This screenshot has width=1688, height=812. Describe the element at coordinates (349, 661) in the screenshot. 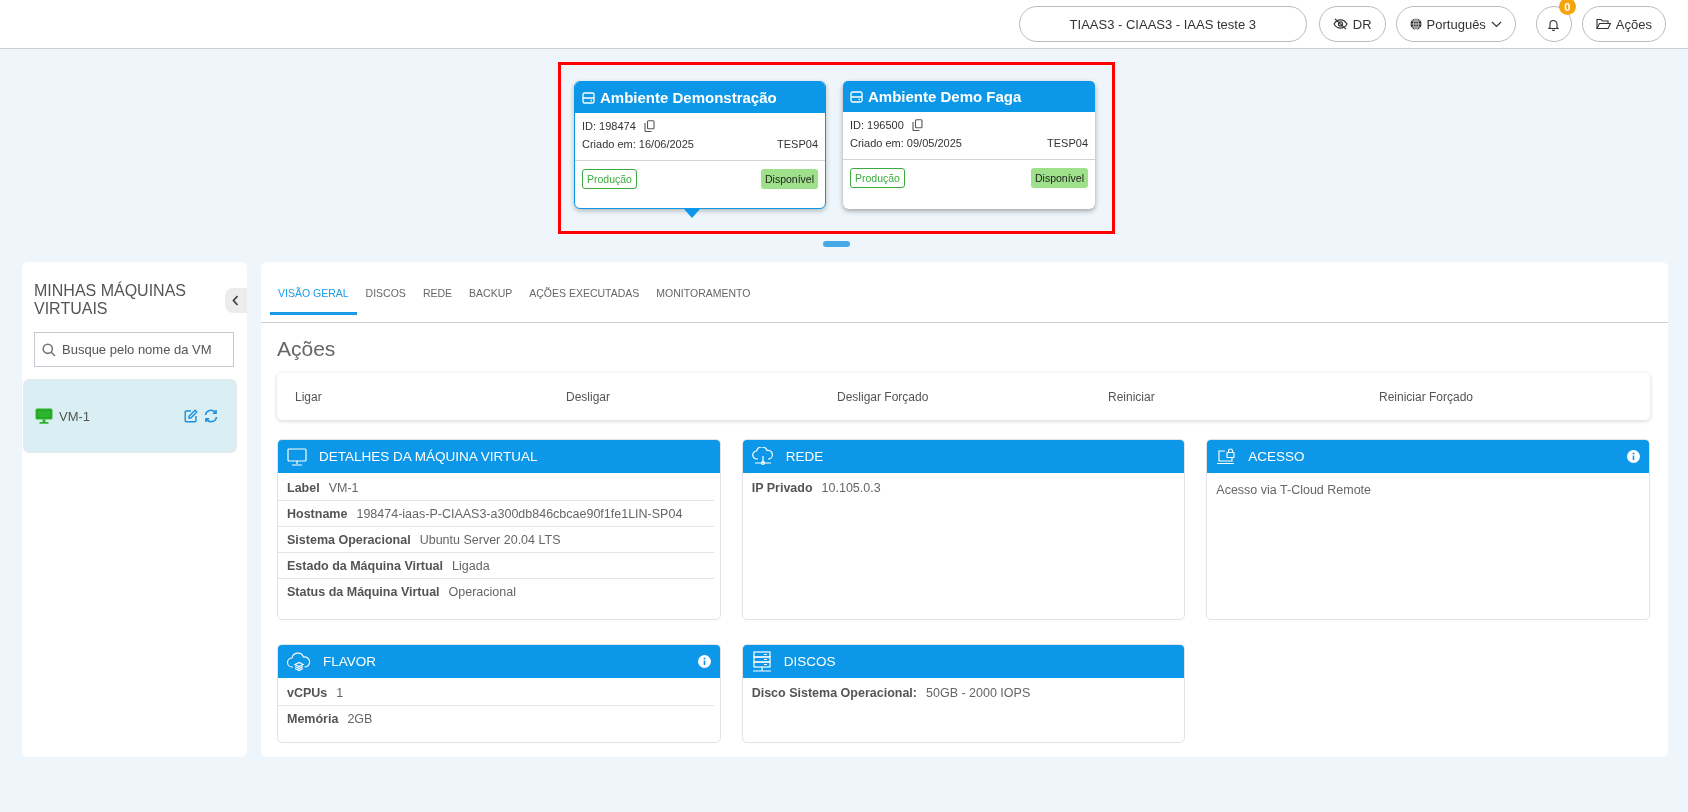

I see `panel-title: FLAVOR` at that location.